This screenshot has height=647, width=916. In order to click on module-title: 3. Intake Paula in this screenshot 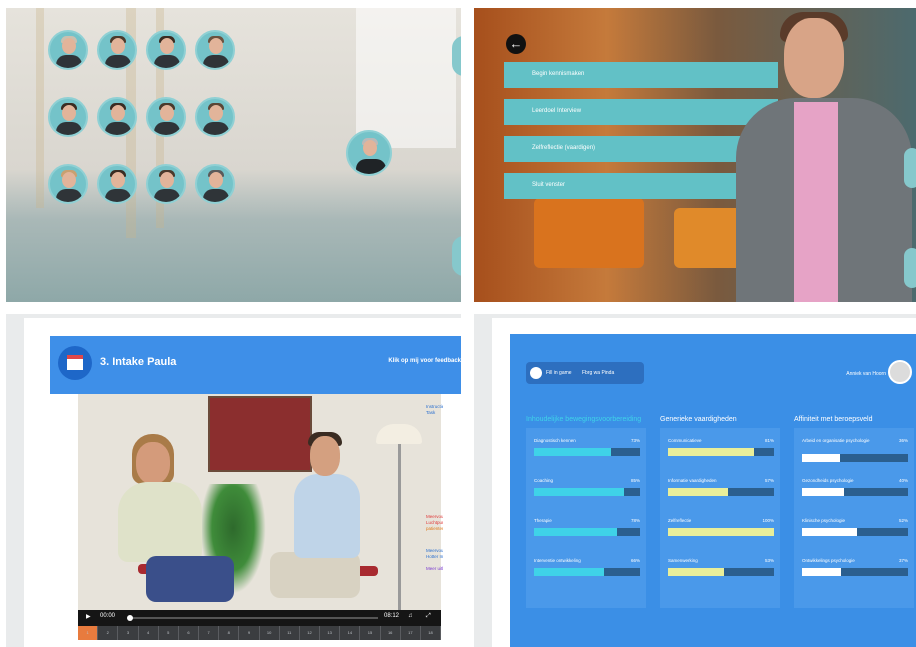, I will do `click(138, 362)`.